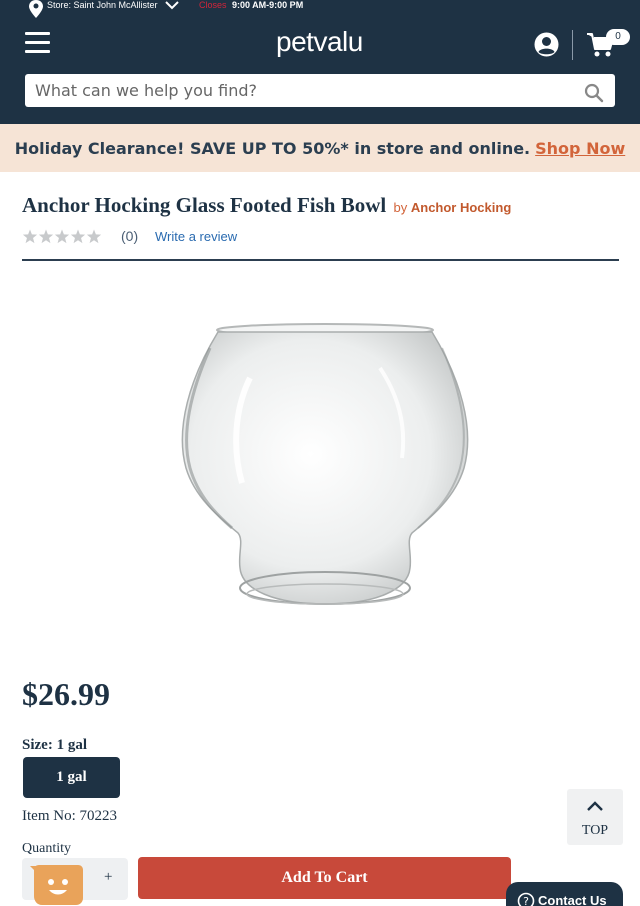  What do you see at coordinates (204, 205) in the screenshot?
I see `product-title: Anchor Hocking Glass Footed Fish Bowl` at bounding box center [204, 205].